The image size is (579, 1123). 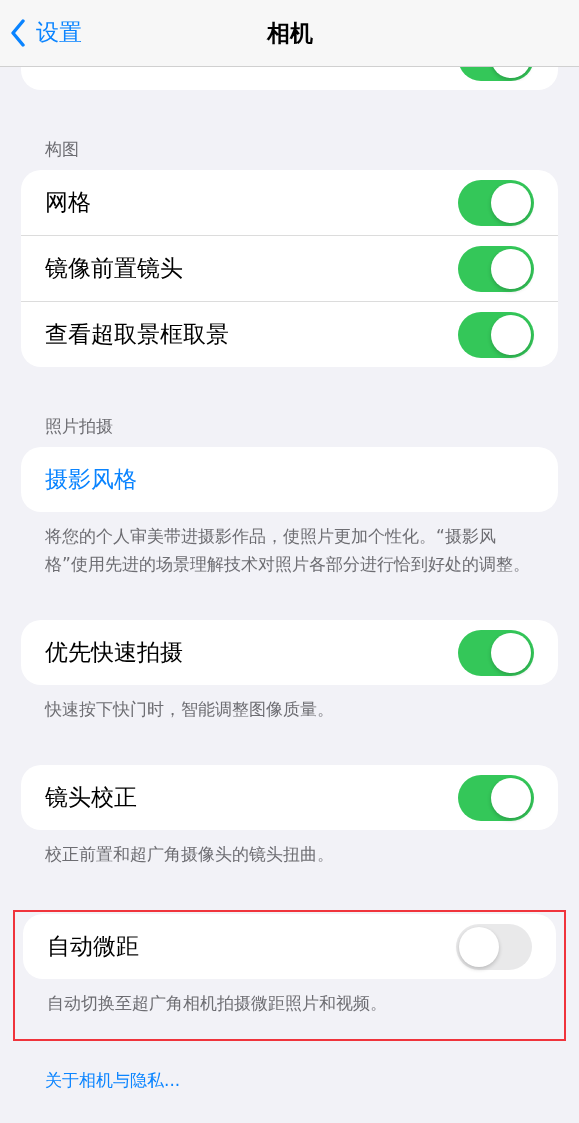 I want to click on setting-label: 优先快速拍摄, so click(x=114, y=652).